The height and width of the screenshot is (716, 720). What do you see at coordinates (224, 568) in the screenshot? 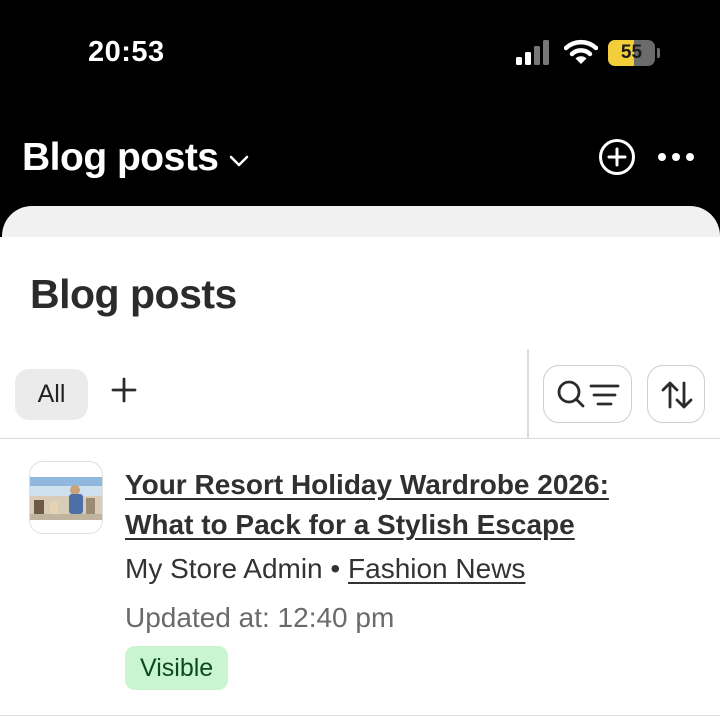
I see `post-author: My Store Admin` at bounding box center [224, 568].